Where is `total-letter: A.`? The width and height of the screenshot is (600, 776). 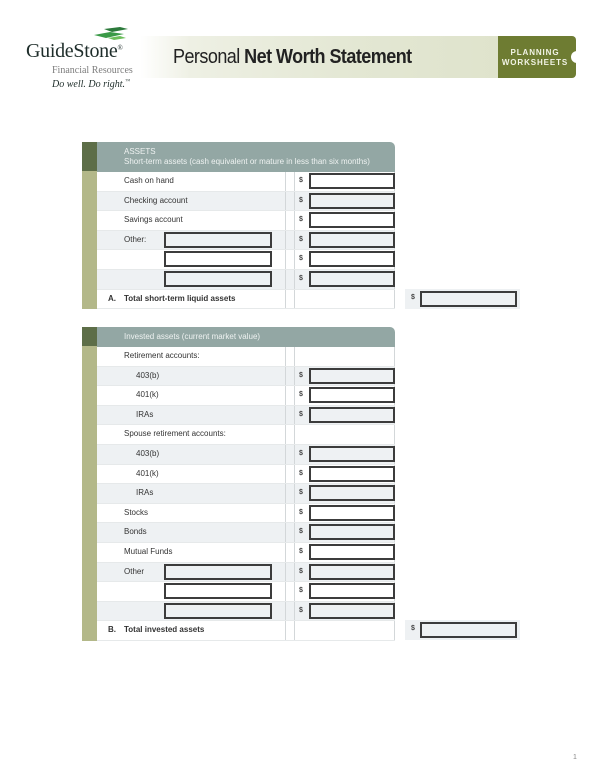 total-letter: A. is located at coordinates (112, 298).